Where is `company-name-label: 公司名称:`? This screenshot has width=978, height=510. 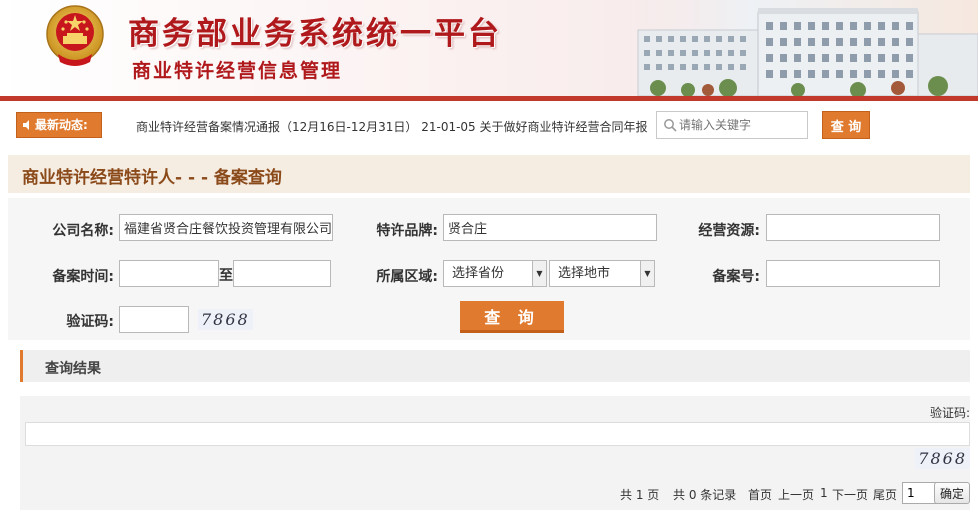 company-name-label: 公司名称: is located at coordinates (83, 231).